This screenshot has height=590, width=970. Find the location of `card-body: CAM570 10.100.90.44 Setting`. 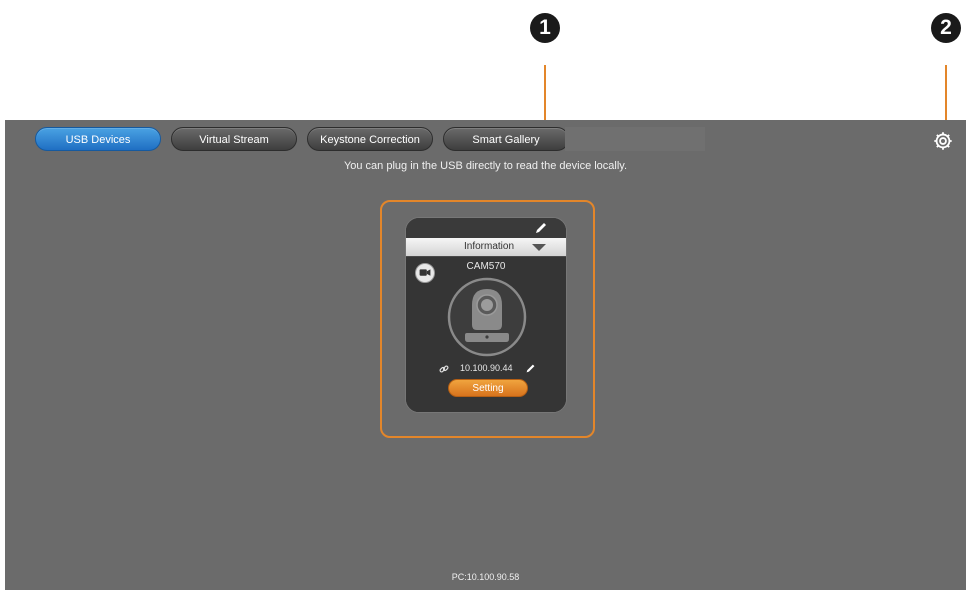

card-body: CAM570 10.100.90.44 Setting is located at coordinates (486, 334).